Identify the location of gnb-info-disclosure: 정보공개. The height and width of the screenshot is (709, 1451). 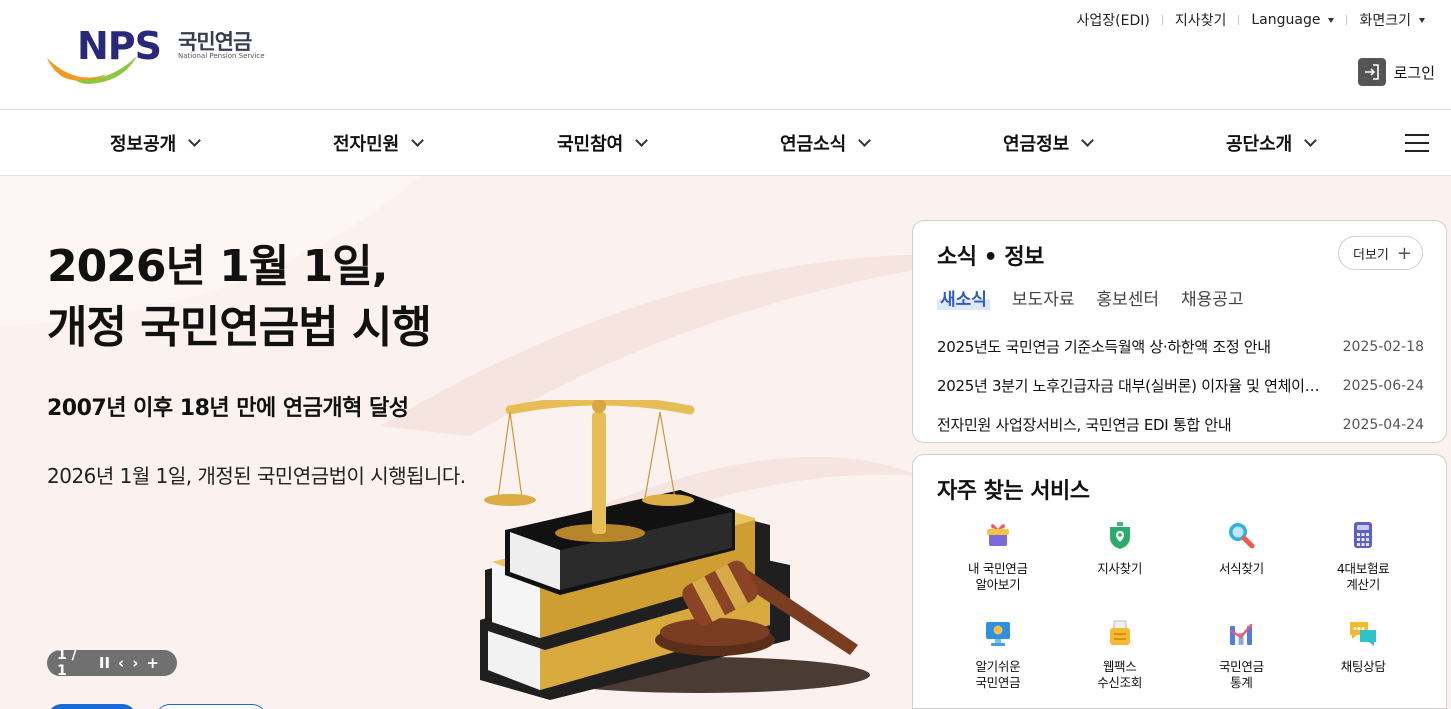
(156, 143).